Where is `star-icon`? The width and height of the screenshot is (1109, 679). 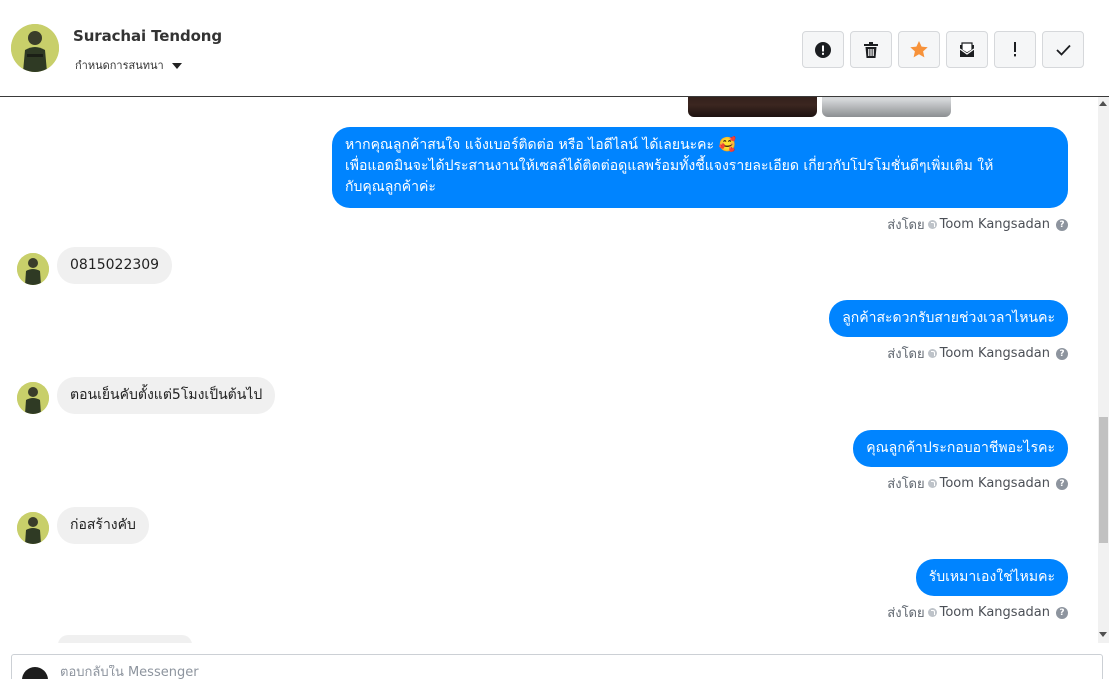
star-icon is located at coordinates (919, 49).